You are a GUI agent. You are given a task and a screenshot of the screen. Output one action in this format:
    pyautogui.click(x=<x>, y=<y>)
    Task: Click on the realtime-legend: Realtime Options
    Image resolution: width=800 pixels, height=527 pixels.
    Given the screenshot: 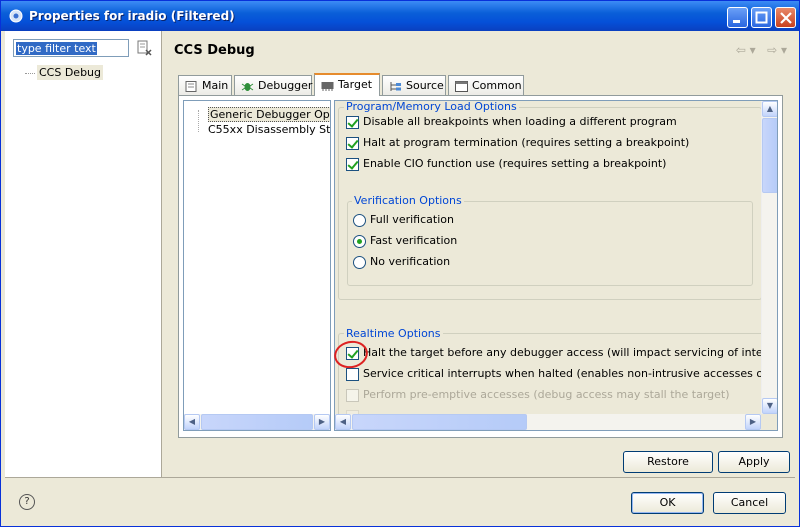 What is the action you would take?
    pyautogui.click(x=393, y=333)
    